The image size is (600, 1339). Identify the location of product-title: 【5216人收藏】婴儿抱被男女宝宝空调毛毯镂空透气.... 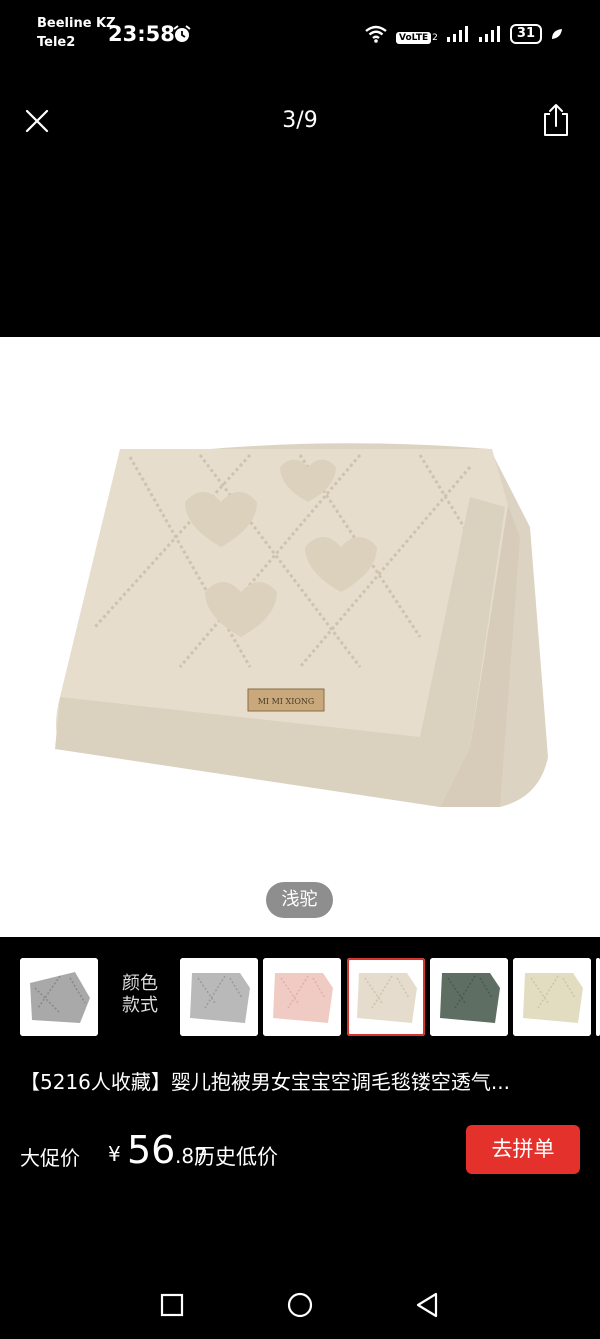
(301, 1082).